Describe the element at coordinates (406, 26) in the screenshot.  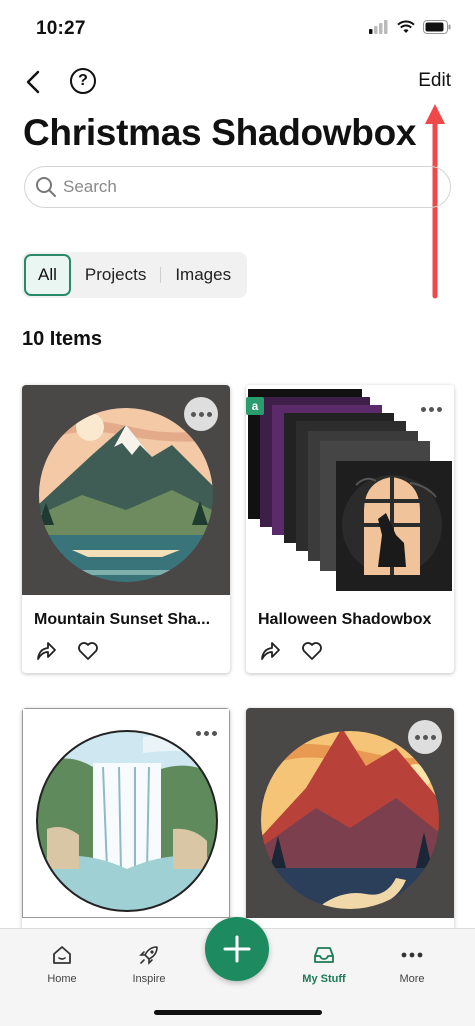
I see `wifi-icon` at that location.